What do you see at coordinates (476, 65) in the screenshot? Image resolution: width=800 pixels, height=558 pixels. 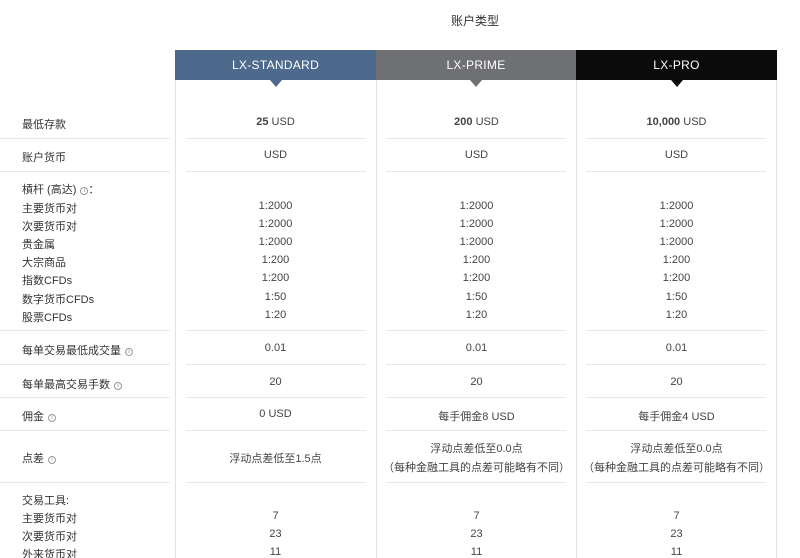 I see `plan-name: LX-PRIME` at bounding box center [476, 65].